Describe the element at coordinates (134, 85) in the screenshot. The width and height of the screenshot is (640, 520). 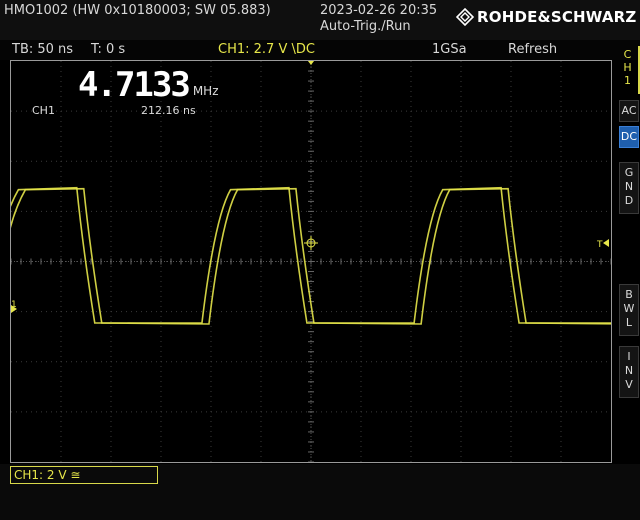
I see `frequency-value: 4.7133` at that location.